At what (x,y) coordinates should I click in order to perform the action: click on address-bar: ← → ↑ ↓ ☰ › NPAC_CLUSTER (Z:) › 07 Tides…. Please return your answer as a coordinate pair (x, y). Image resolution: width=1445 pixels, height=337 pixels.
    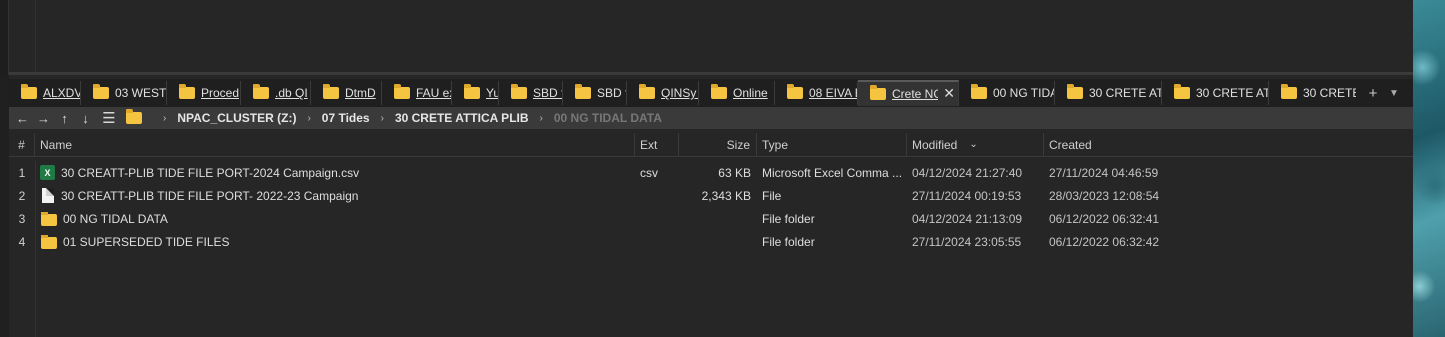
    Looking at the image, I should click on (711, 118).